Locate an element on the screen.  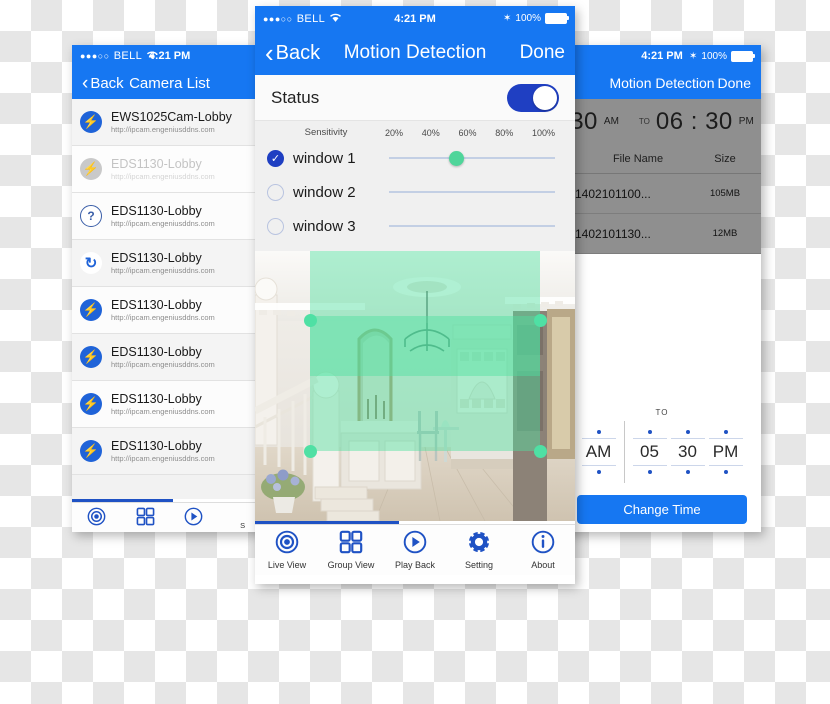
motion-zone-handle-top-left is located at coordinates (310, 320).